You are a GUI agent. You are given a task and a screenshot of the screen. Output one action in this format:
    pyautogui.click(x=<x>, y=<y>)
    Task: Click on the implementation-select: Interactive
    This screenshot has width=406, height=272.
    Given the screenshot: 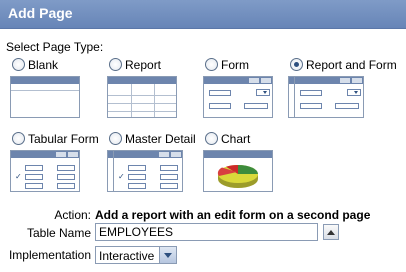 What is the action you would take?
    pyautogui.click(x=136, y=255)
    